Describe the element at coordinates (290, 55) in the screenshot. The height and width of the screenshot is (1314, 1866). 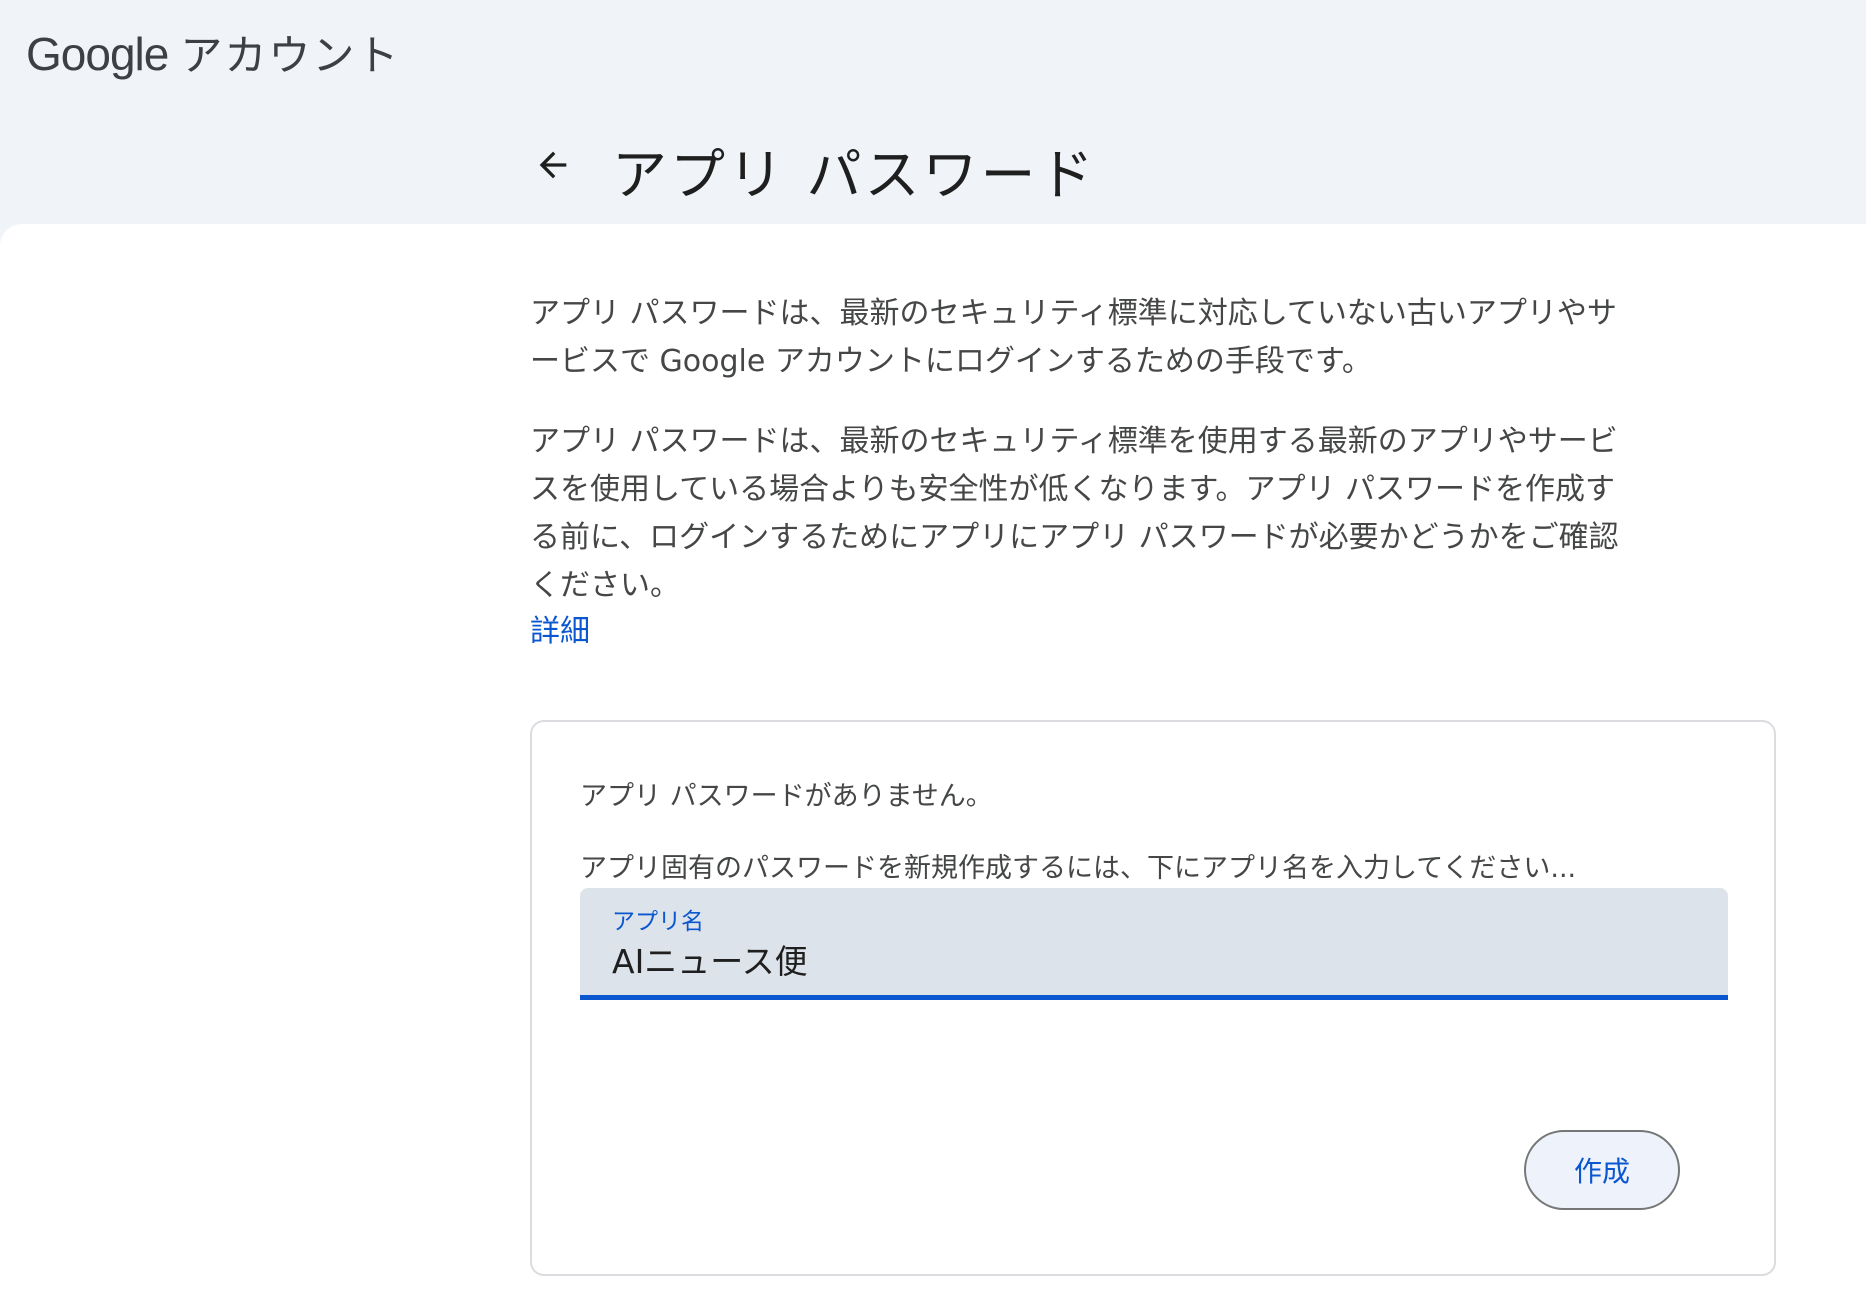
I see `brand-account: アカウント` at that location.